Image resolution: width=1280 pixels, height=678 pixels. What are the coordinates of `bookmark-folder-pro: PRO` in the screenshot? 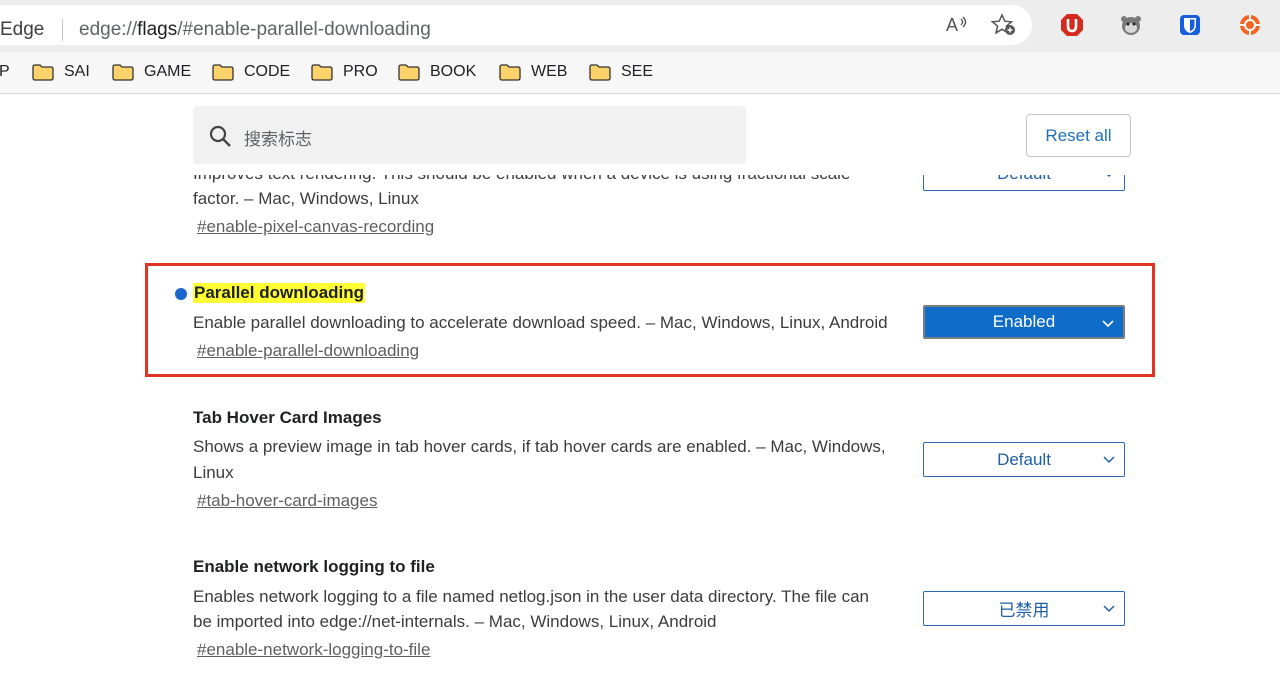 It's located at (344, 72).